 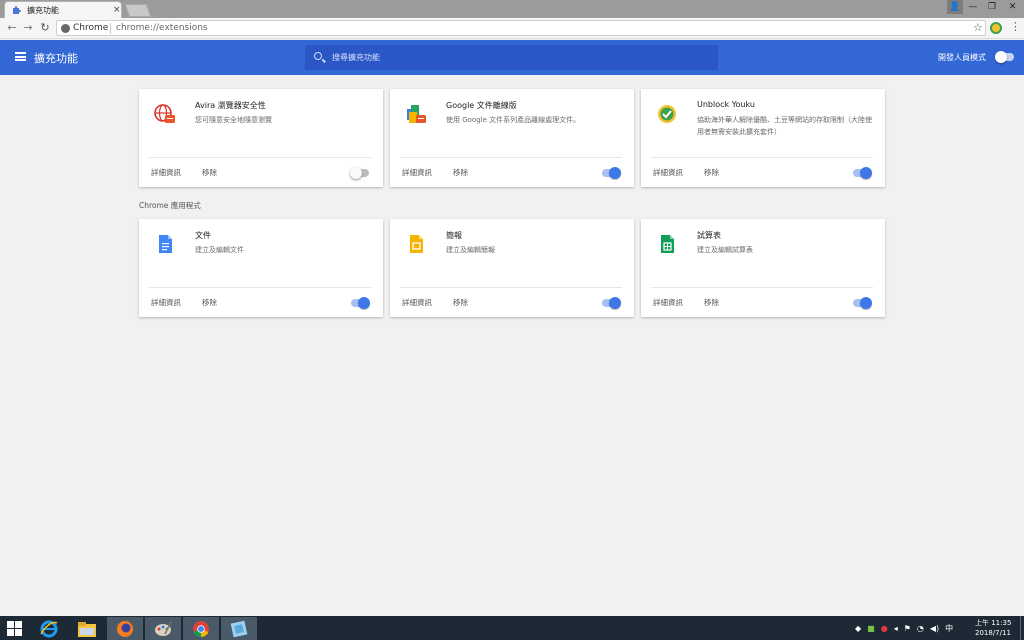 I want to click on tab-strip: 擴充功能 × 👤 — ❐ ✕, so click(x=512, y=9).